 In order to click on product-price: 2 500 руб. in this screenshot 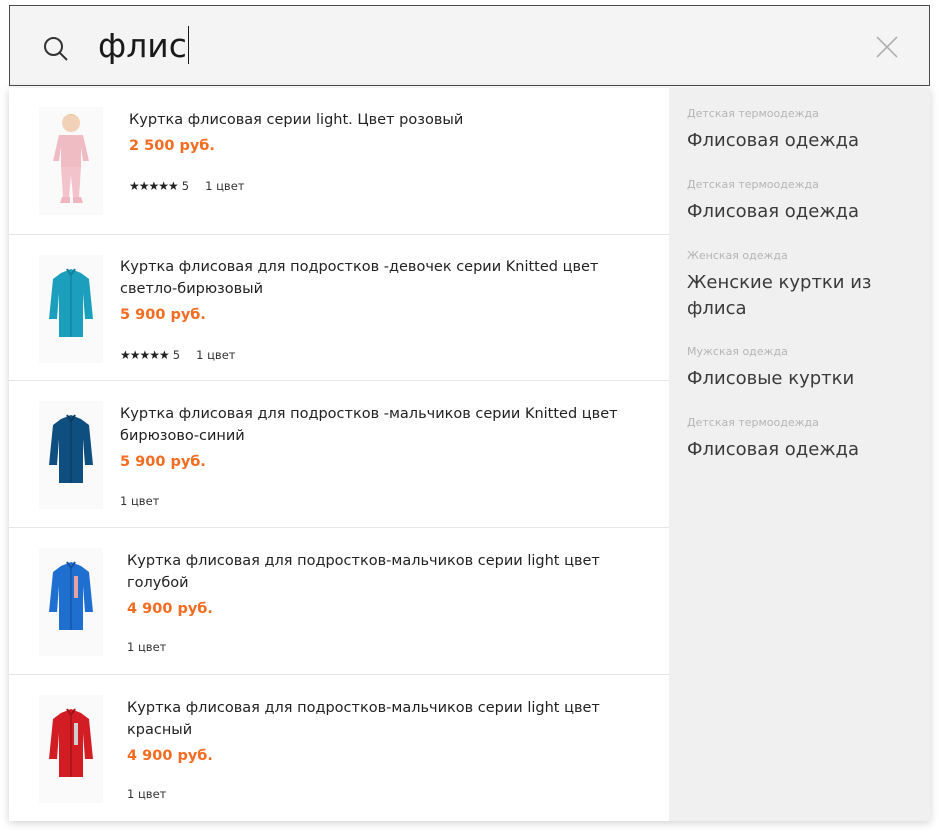, I will do `click(172, 146)`.